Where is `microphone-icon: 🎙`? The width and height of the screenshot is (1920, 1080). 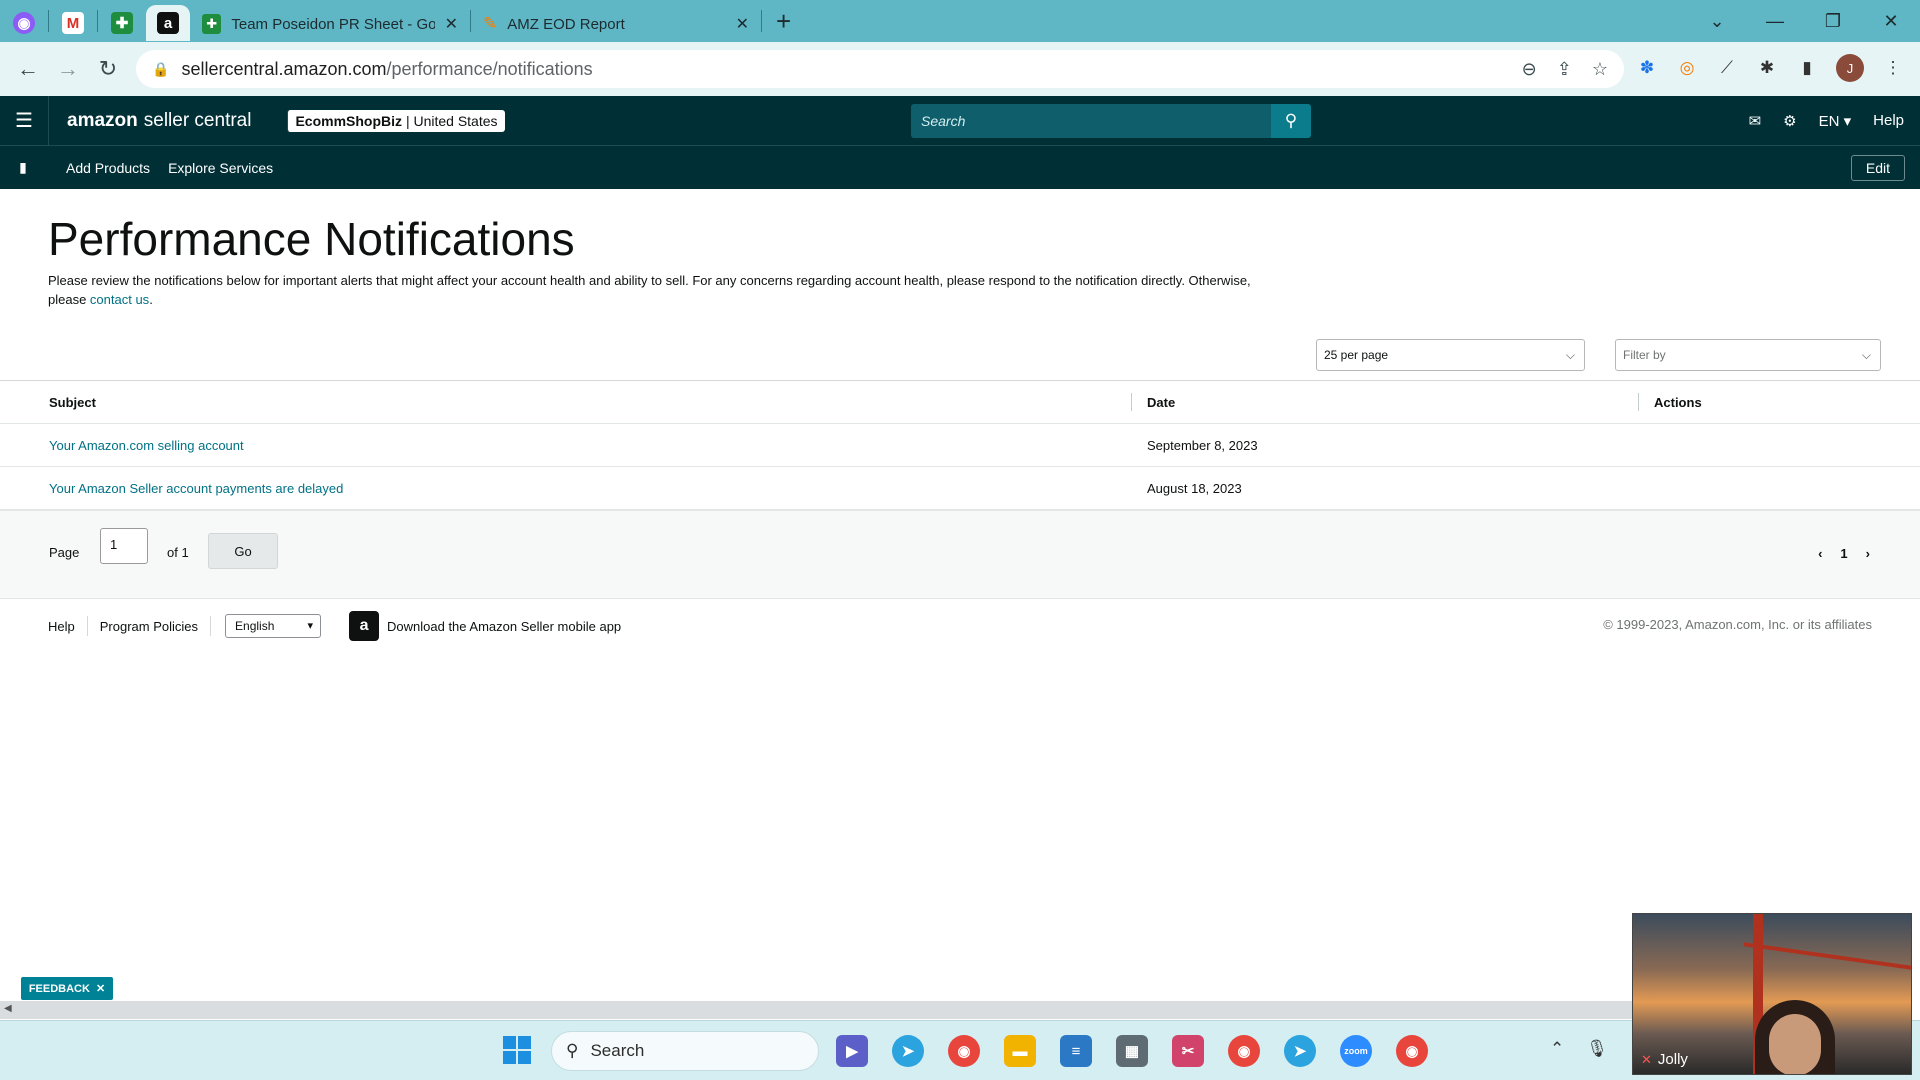 microphone-icon: 🎙 is located at coordinates (1597, 1049).